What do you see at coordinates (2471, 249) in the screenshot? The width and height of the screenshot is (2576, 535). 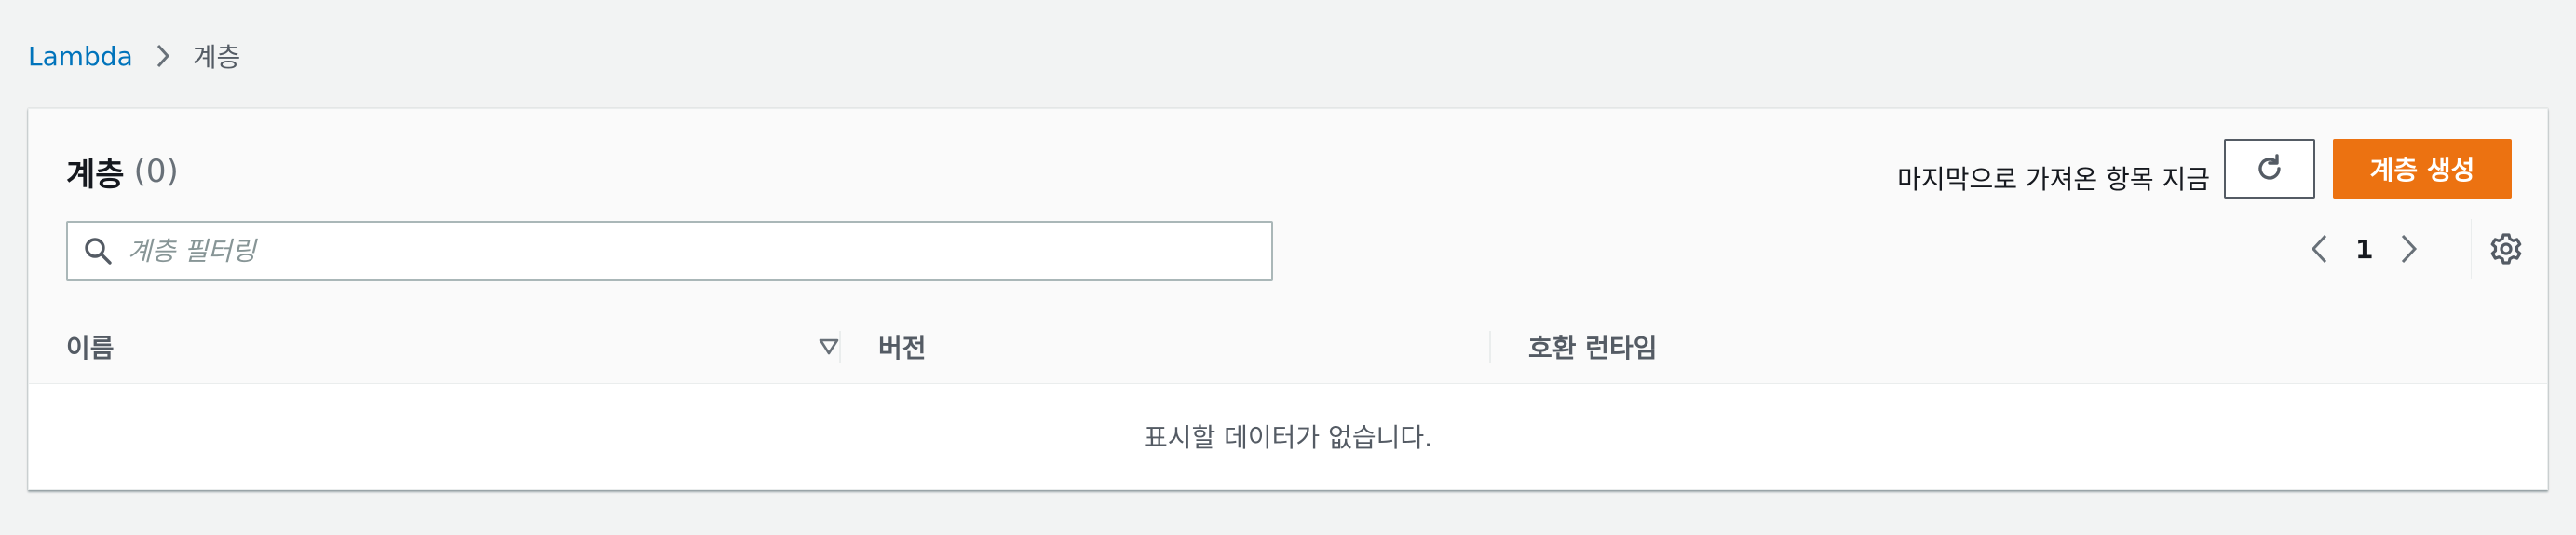 I see `pager-divider` at bounding box center [2471, 249].